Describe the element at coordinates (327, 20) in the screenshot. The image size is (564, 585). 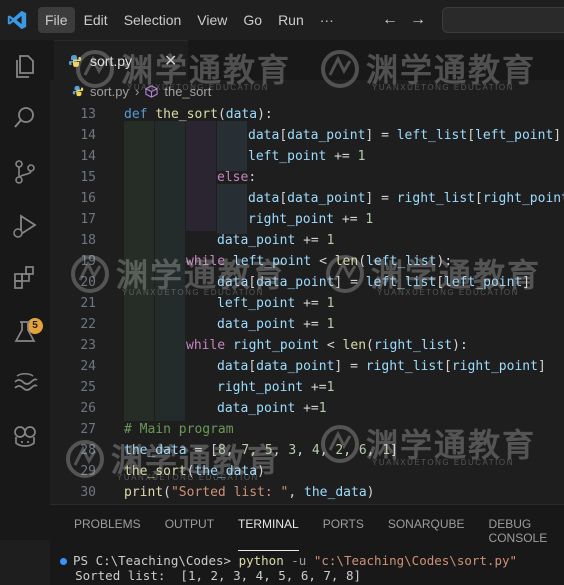
I see `menu-item: ···` at that location.